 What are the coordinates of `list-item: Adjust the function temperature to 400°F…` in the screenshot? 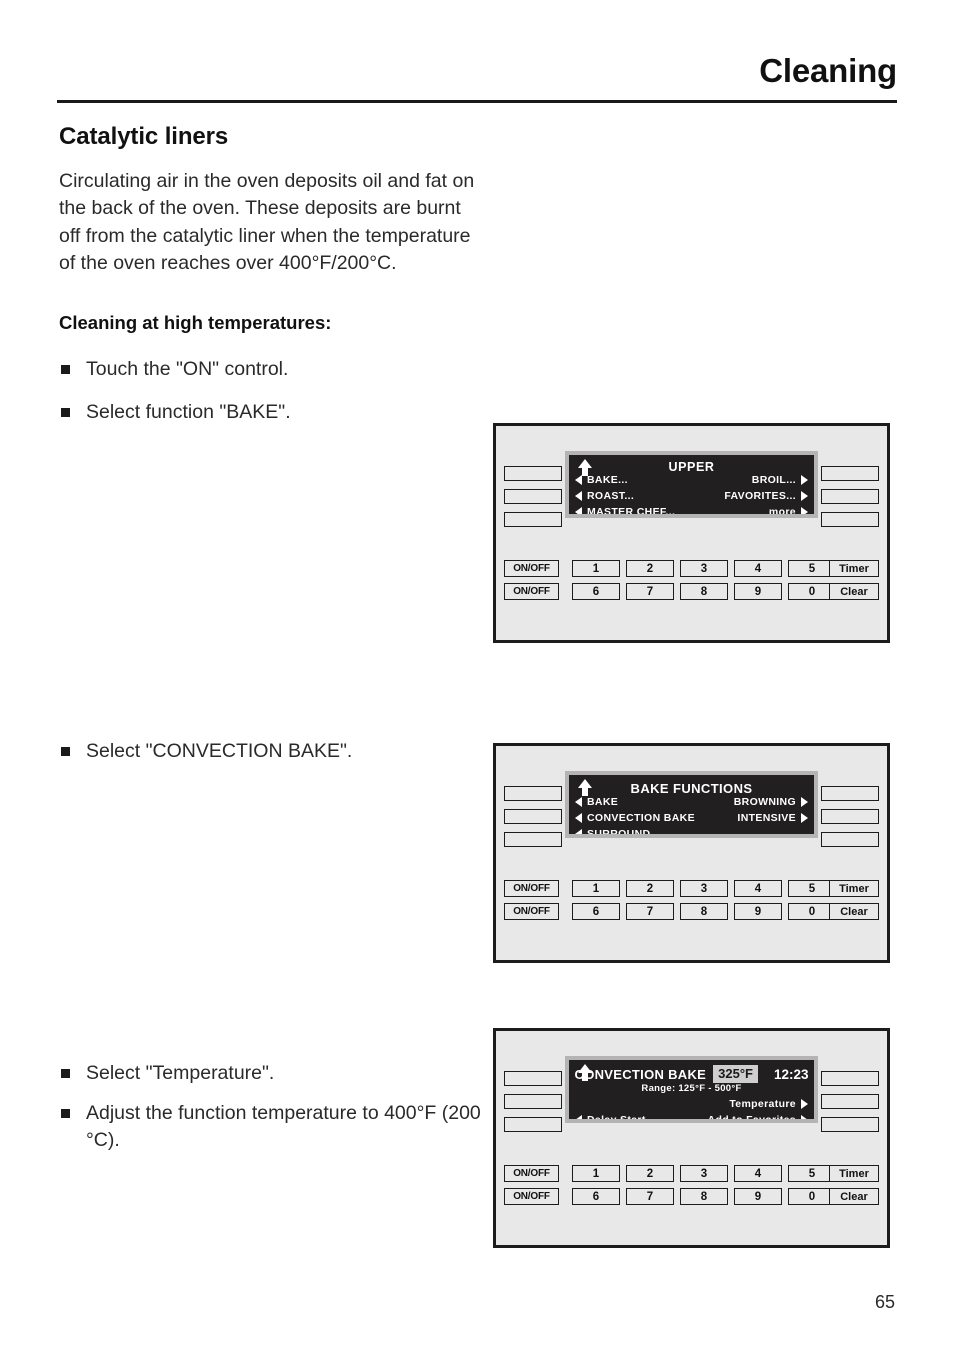 It's located at (274, 1126).